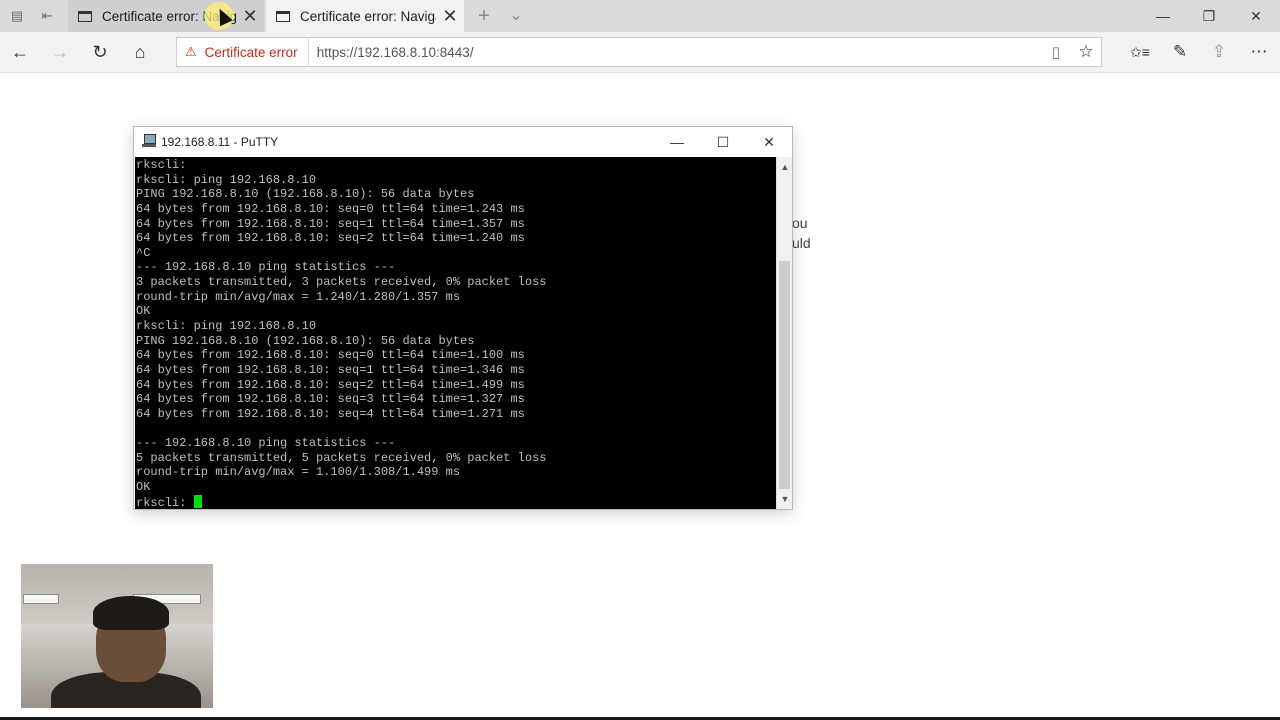 The image size is (1280, 720). What do you see at coordinates (1180, 52) in the screenshot?
I see `web-notes-icon: ✎` at bounding box center [1180, 52].